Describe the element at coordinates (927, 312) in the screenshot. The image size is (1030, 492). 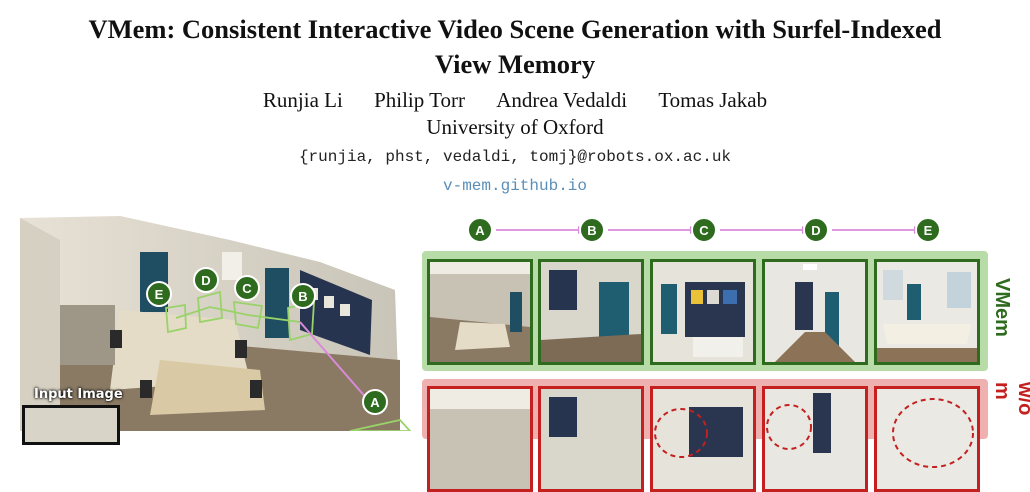
I see `vmem-frame-e` at that location.